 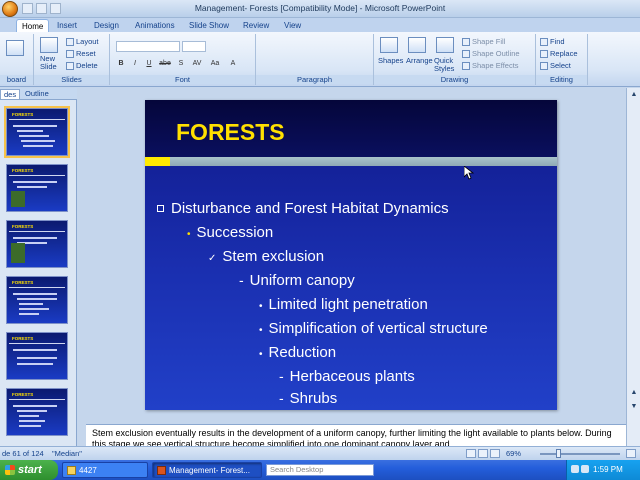 What do you see at coordinates (230, 232) in the screenshot?
I see `slide-bullet: • Succession` at bounding box center [230, 232].